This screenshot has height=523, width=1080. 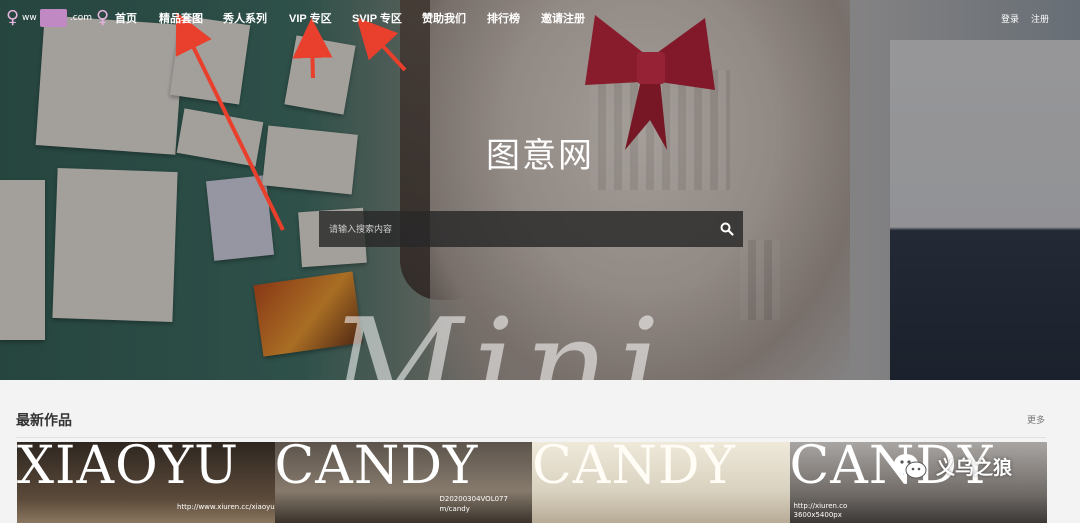 What do you see at coordinates (563, 18) in the screenshot?
I see `nav-invite: 邀请注册` at bounding box center [563, 18].